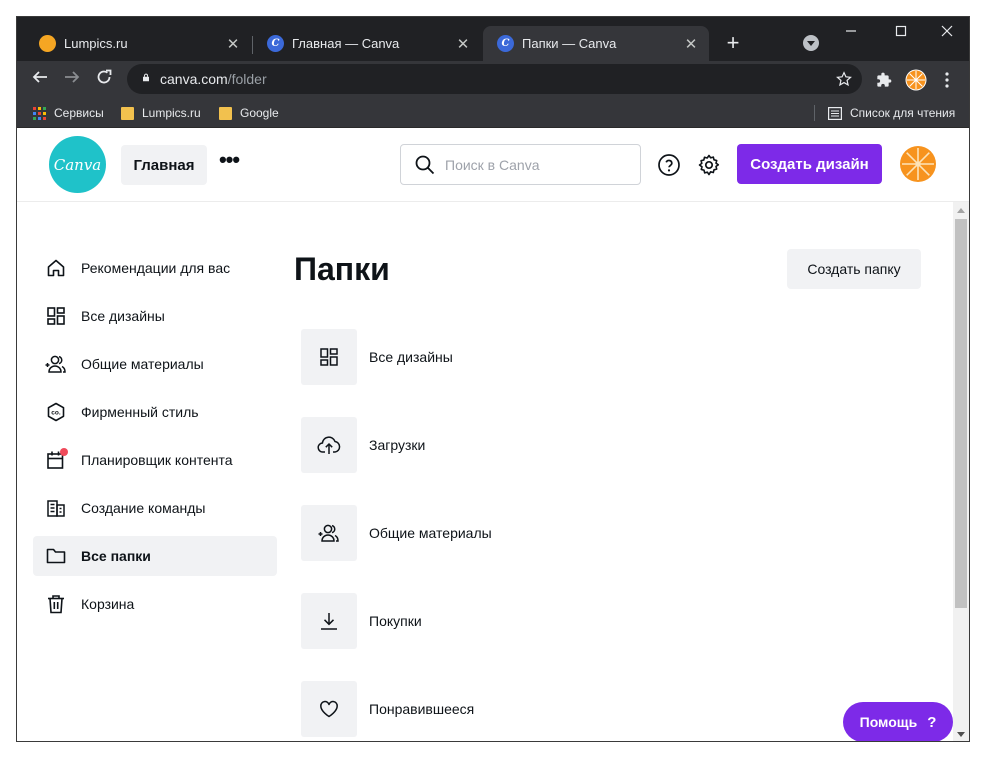  What do you see at coordinates (104, 76) in the screenshot?
I see `reload-icon` at bounding box center [104, 76].